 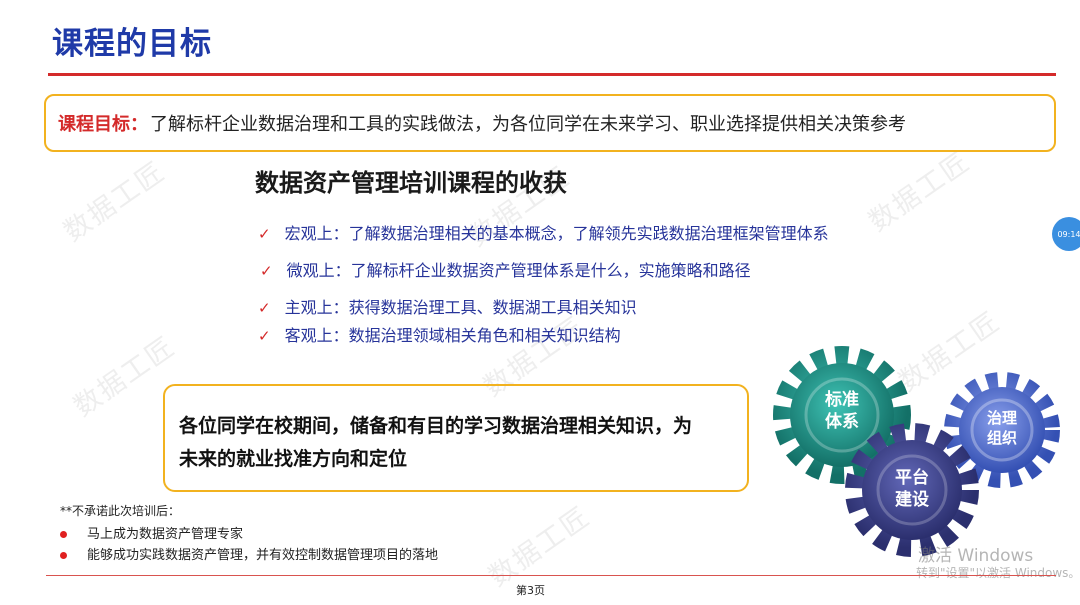 What do you see at coordinates (165, 534) in the screenshot?
I see `disclaimer-text: 马上成为数据资产管理专家` at bounding box center [165, 534].